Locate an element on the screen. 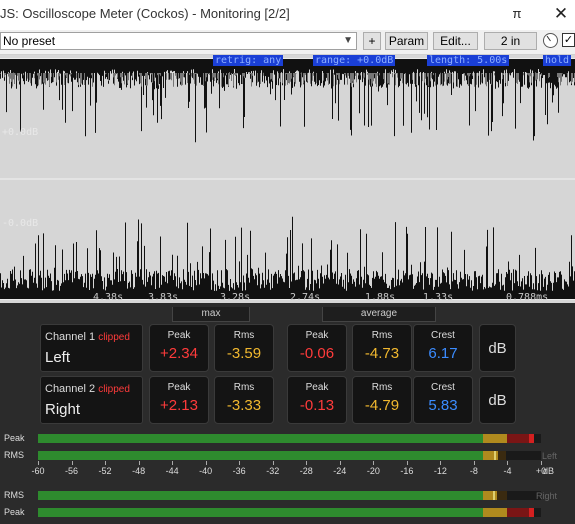  ch1-max-rms: Rms -3.59 is located at coordinates (244, 348).